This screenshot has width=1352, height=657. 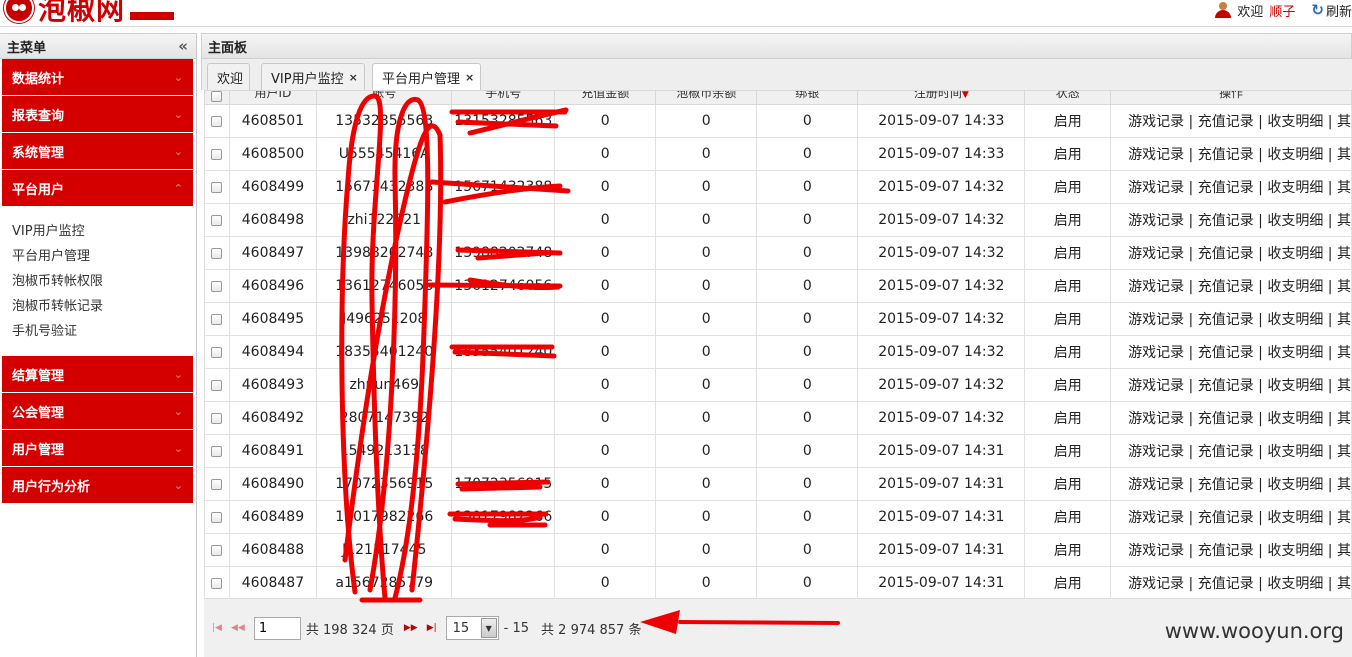 What do you see at coordinates (104, 231) in the screenshot?
I see `sidebar-item-vip-monitor: VIP用户监控` at bounding box center [104, 231].